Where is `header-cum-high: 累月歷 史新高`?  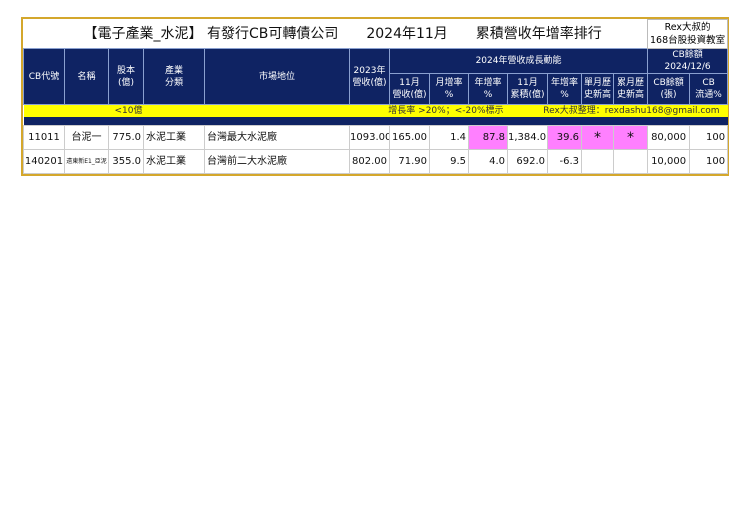
header-cum-high: 累月歷 史新高 is located at coordinates (630, 89).